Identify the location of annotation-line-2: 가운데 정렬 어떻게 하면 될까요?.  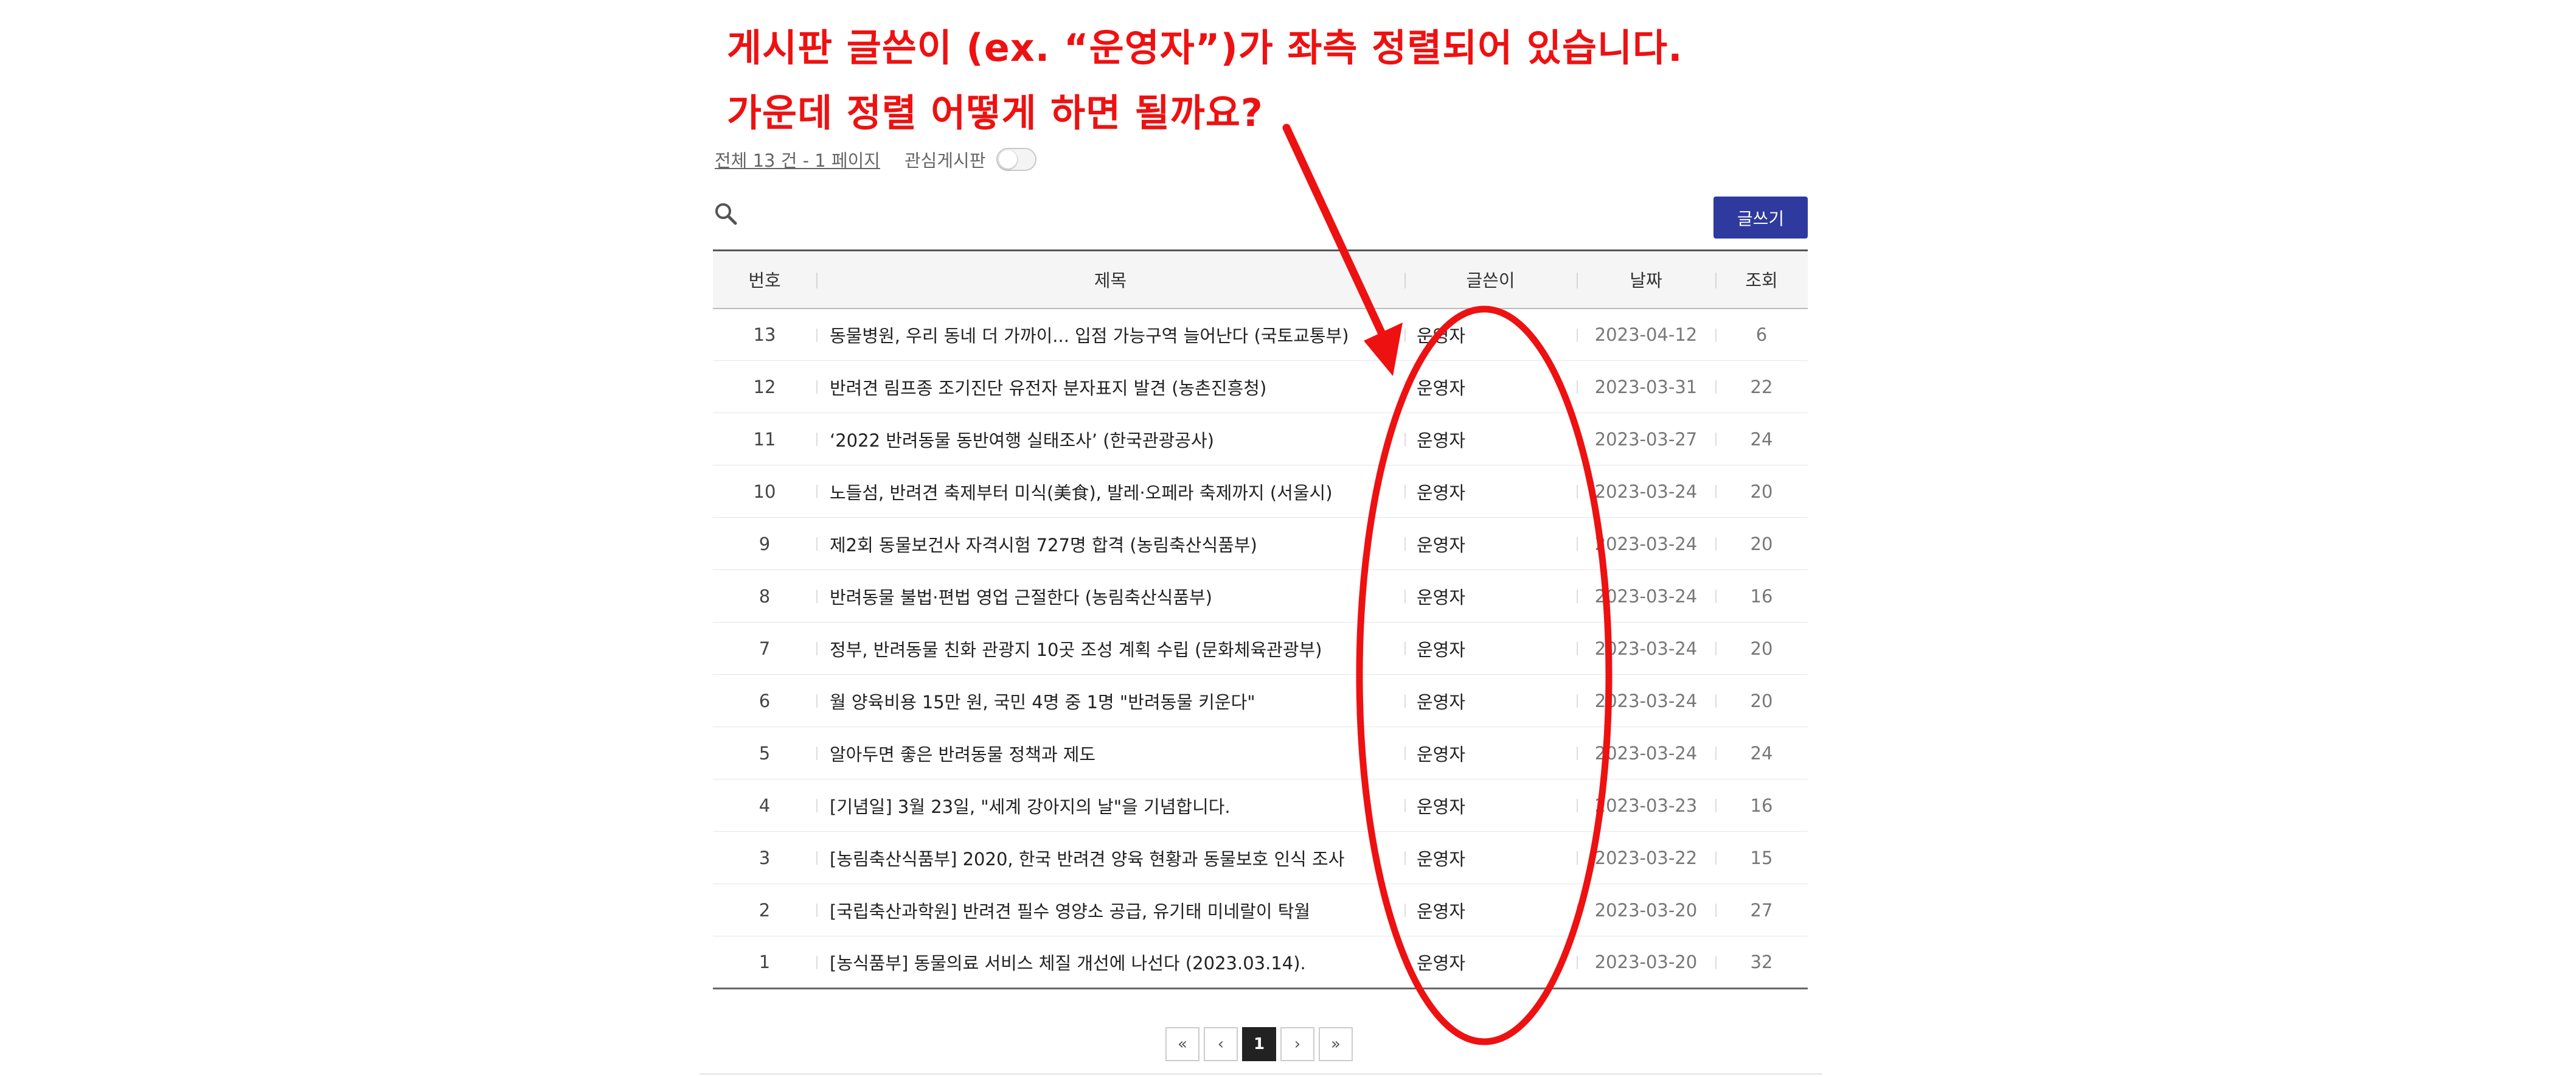
(995, 113).